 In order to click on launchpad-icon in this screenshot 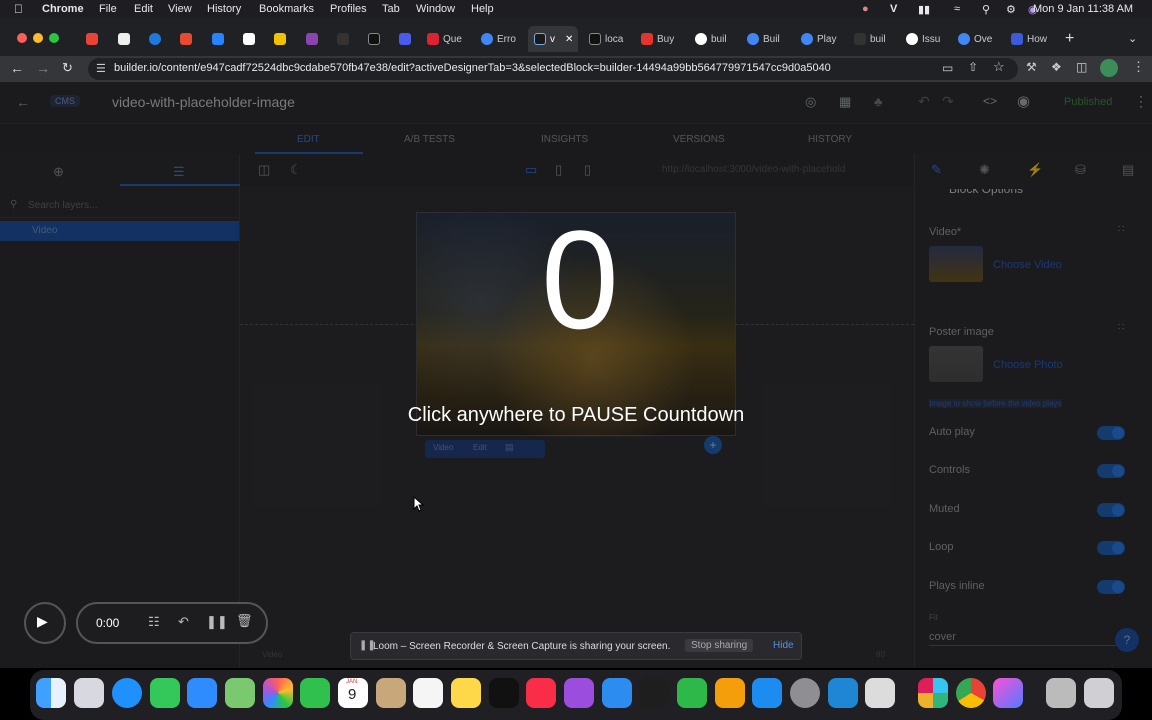, I will do `click(89, 693)`.